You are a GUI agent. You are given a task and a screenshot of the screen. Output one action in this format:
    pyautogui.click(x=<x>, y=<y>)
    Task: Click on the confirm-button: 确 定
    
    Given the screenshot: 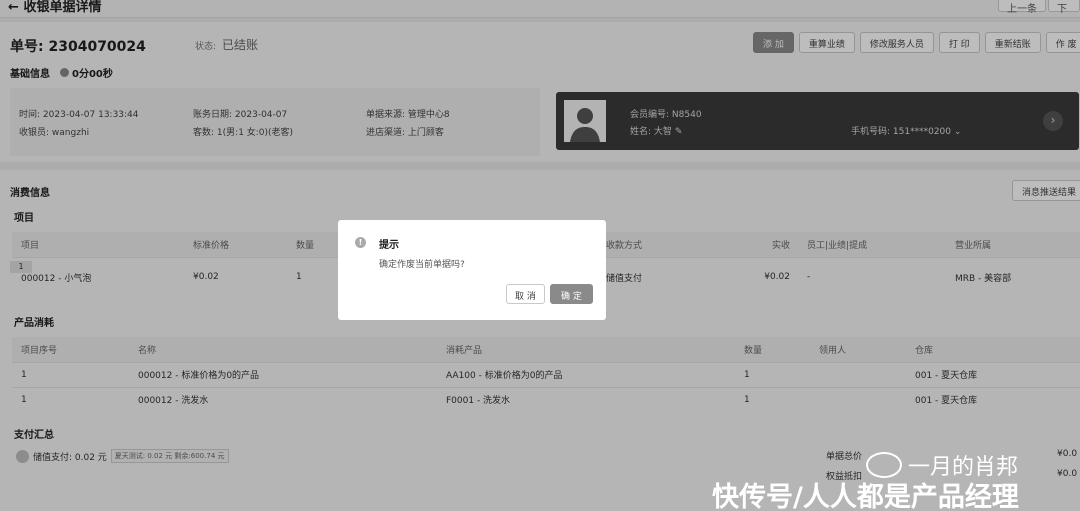 What is the action you would take?
    pyautogui.click(x=571, y=294)
    